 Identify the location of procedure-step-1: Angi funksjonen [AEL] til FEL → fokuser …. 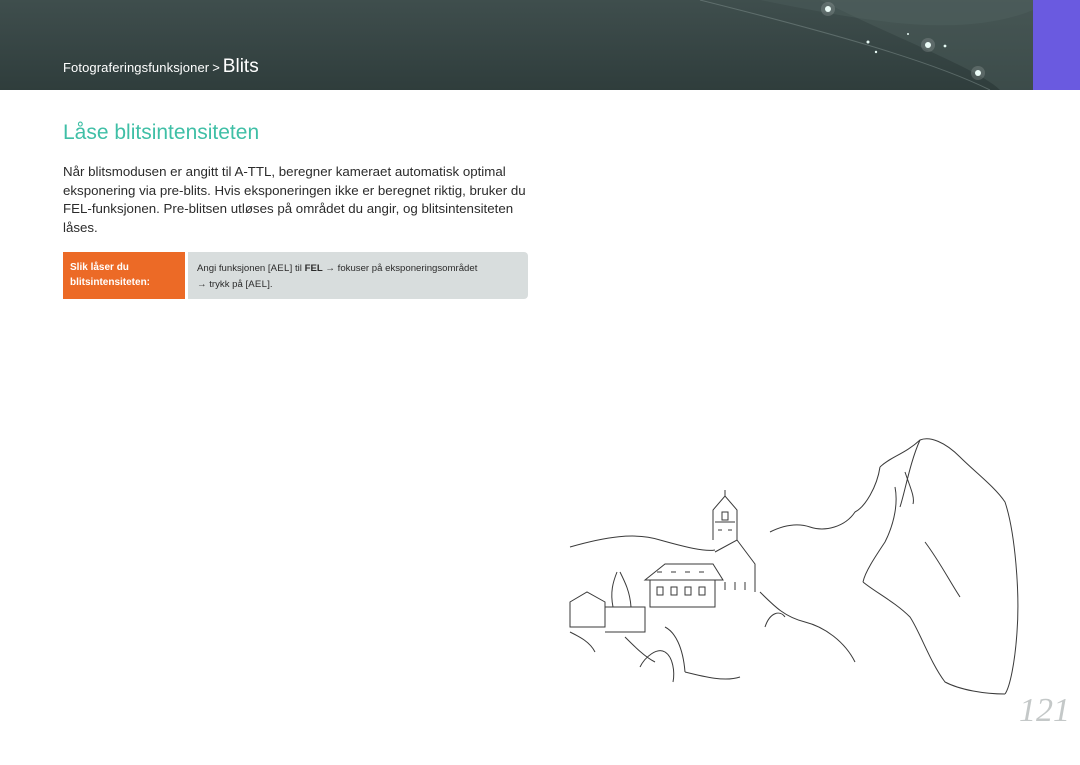
(362, 269).